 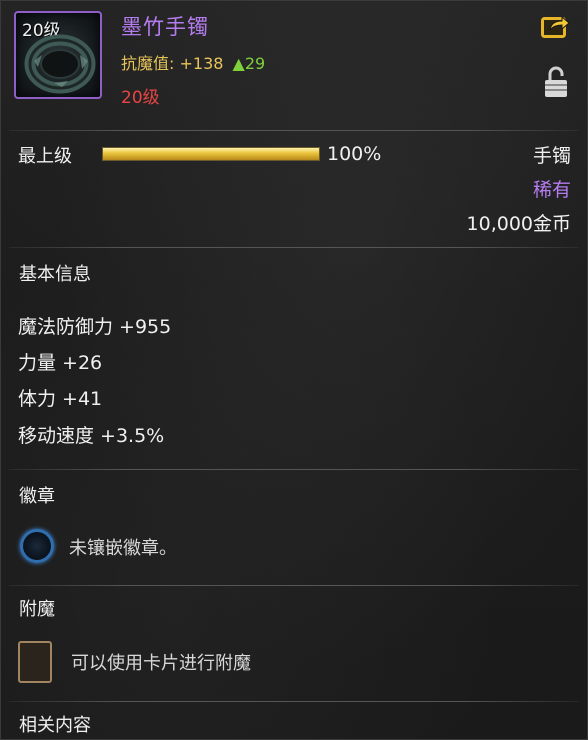 What do you see at coordinates (91, 436) in the screenshot?
I see `attribute-line: 移动速度 +3.5%` at bounding box center [91, 436].